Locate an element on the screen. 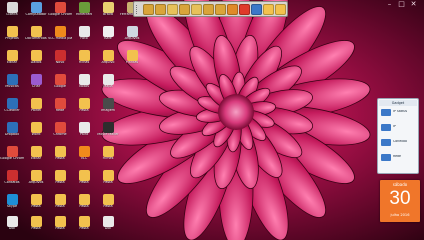  close-icon: ✕ is located at coordinates (413, 4).